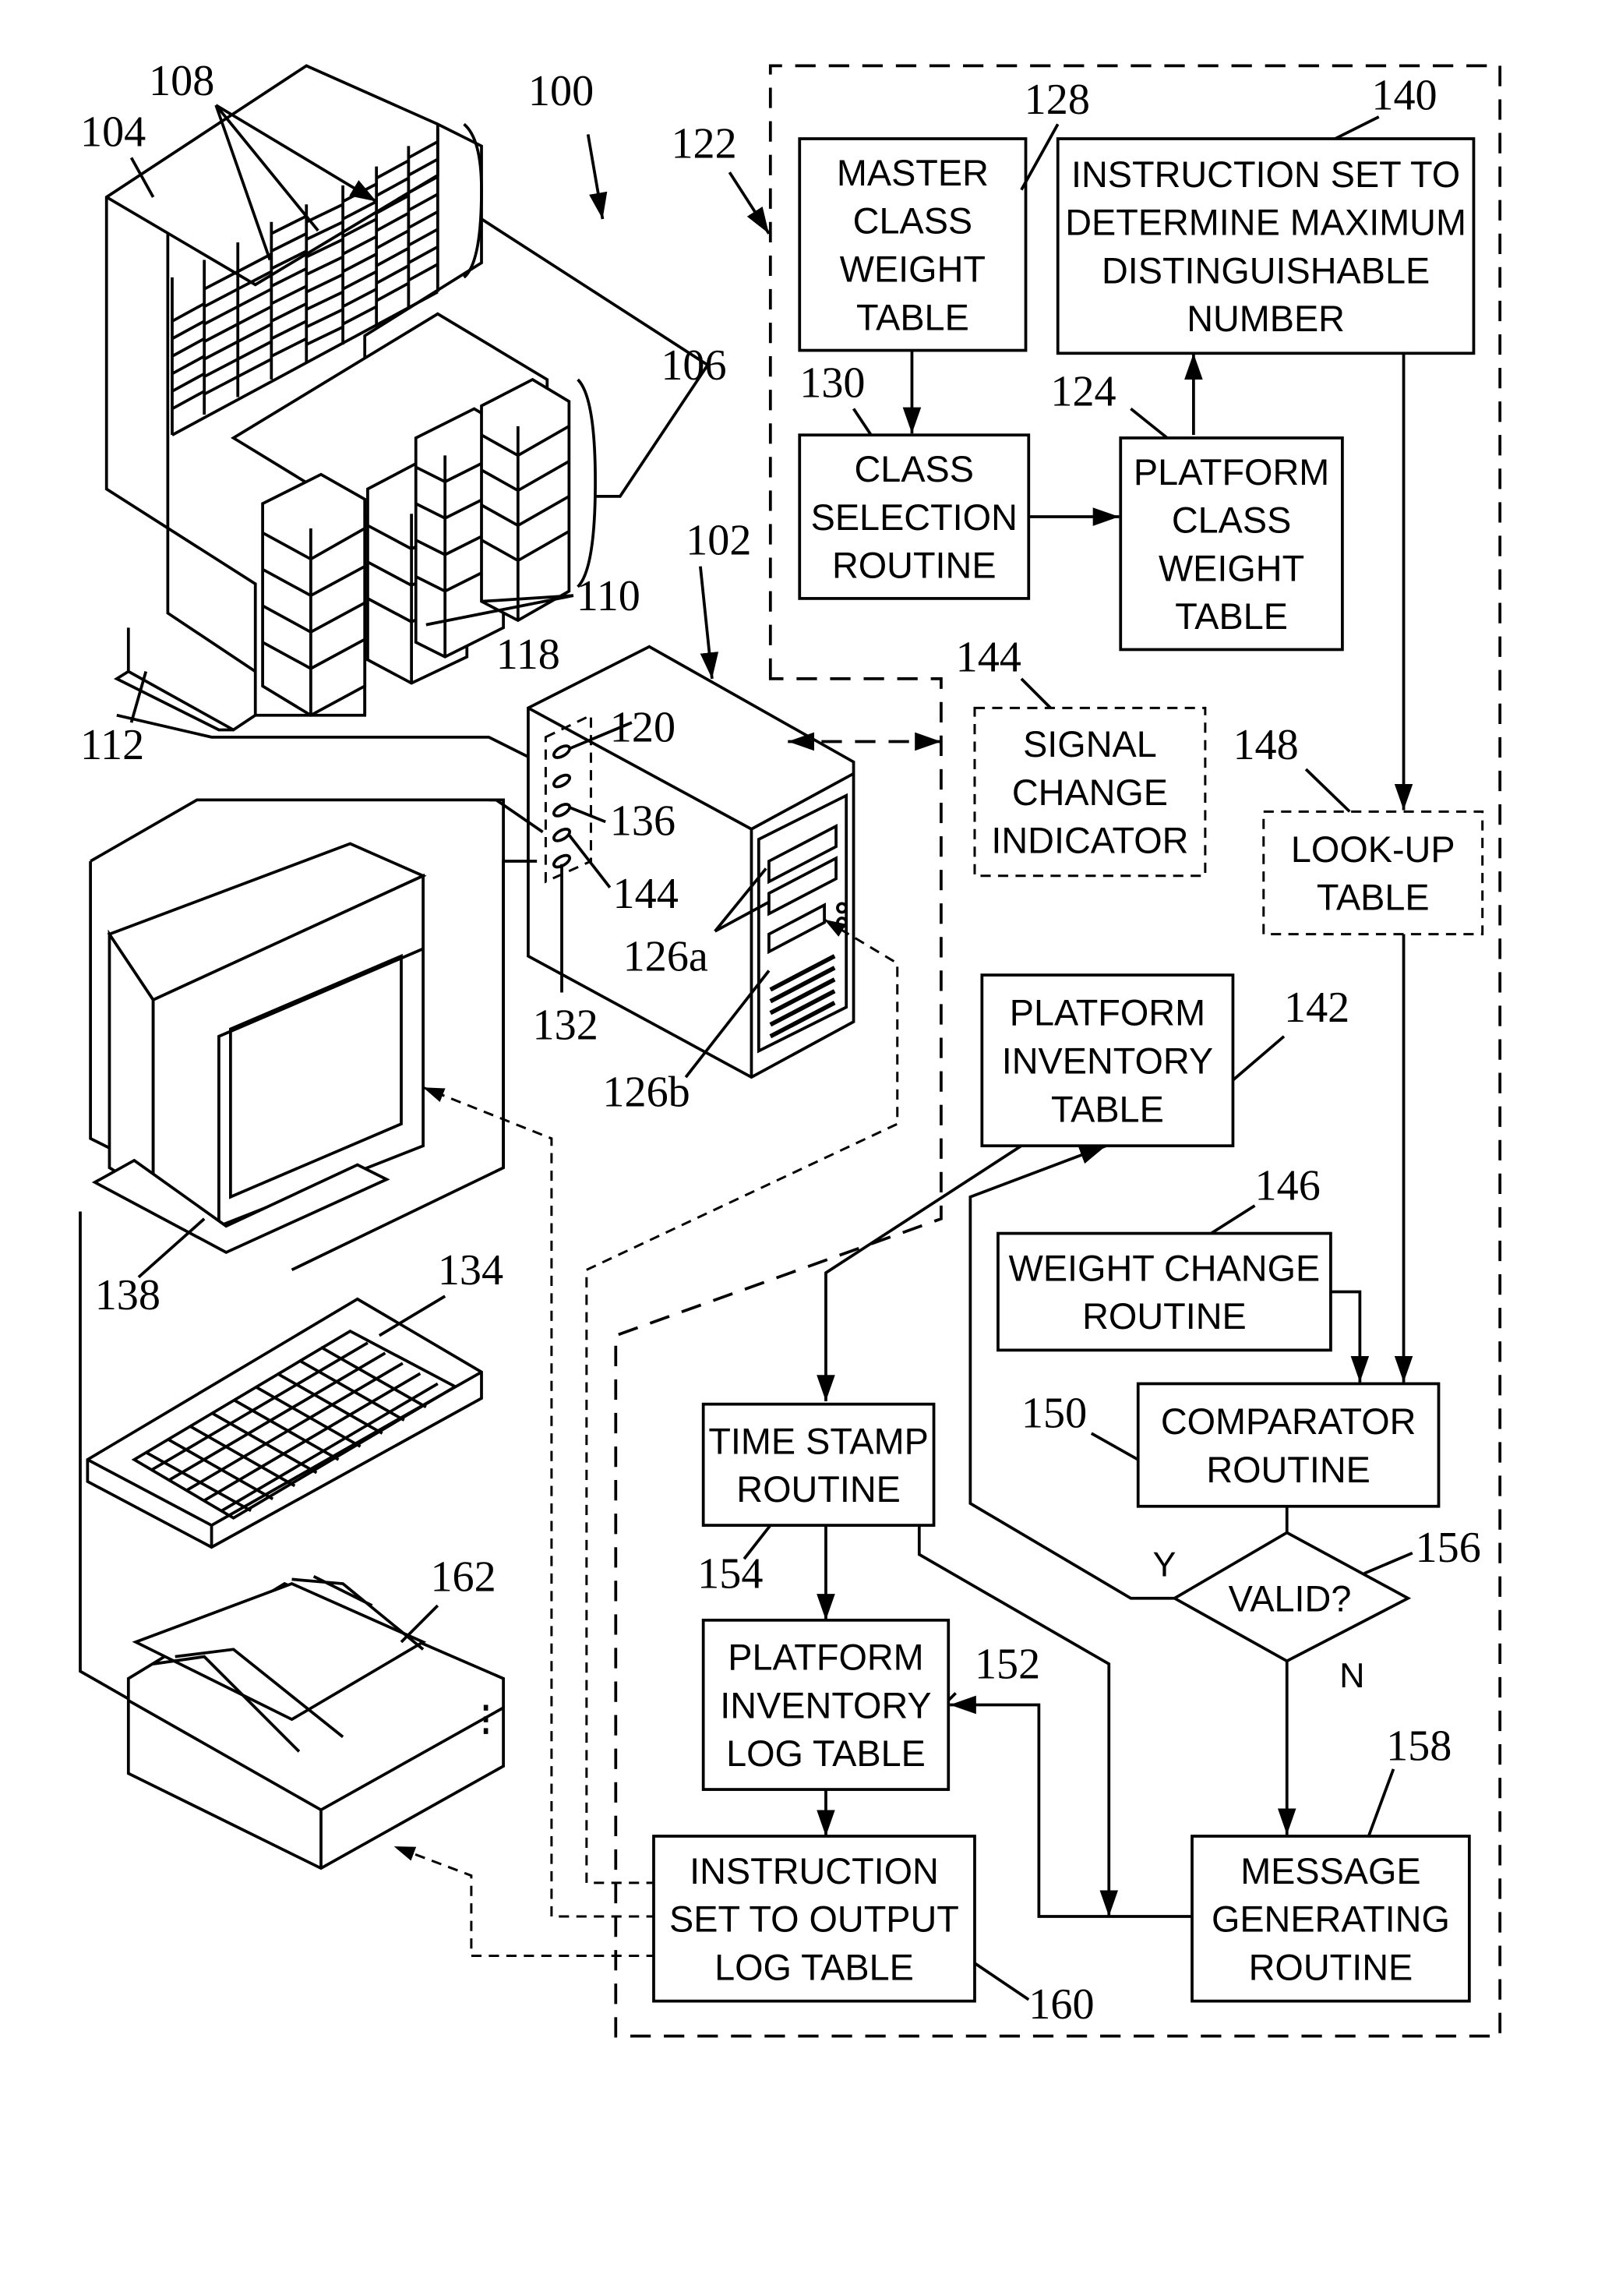 This screenshot has width=1605, height=2296. What do you see at coordinates (1090, 792) in the screenshot?
I see `signal-change-indicator-label-line: CHANGE` at bounding box center [1090, 792].